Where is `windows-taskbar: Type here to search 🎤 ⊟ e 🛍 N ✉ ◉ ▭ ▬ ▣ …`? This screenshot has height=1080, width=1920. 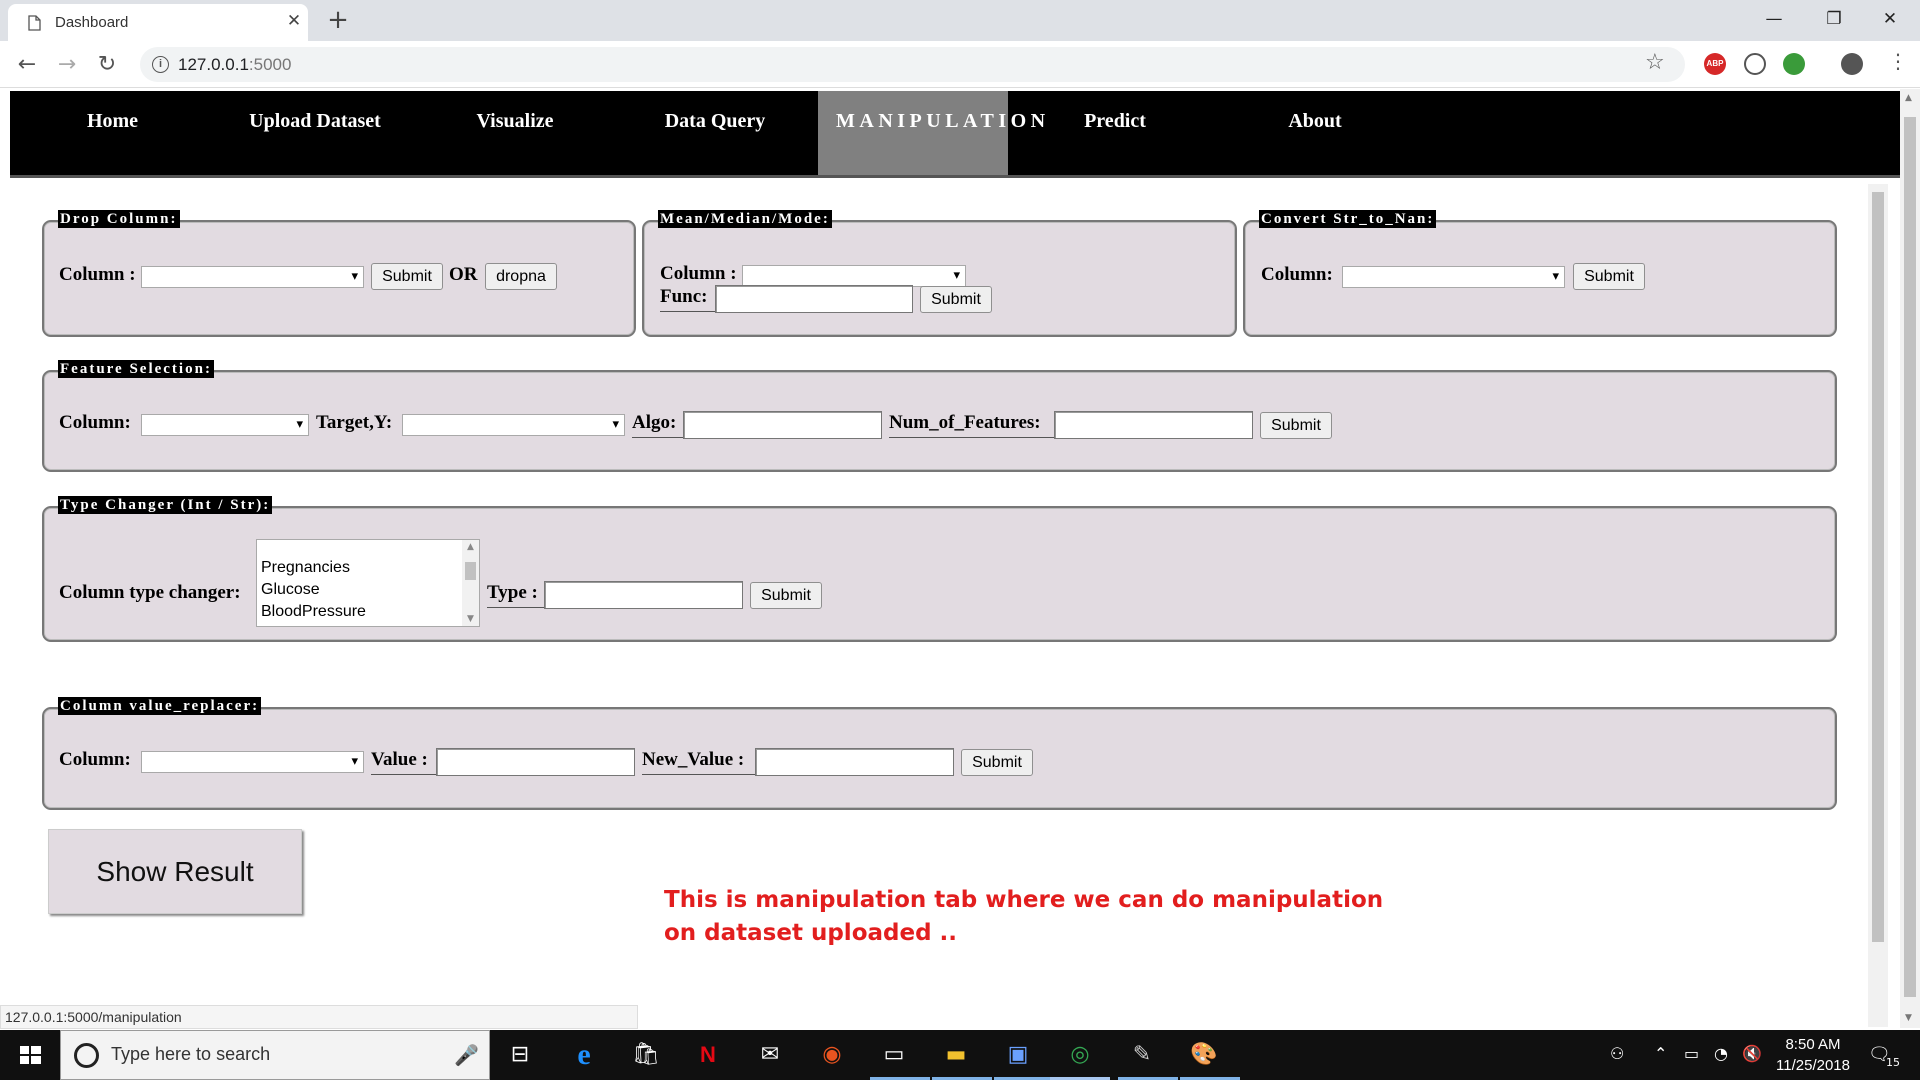 windows-taskbar: Type here to search 🎤 ⊟ e 🛍 N ✉ ◉ ▭ ▬ ▣ … is located at coordinates (960, 1055).